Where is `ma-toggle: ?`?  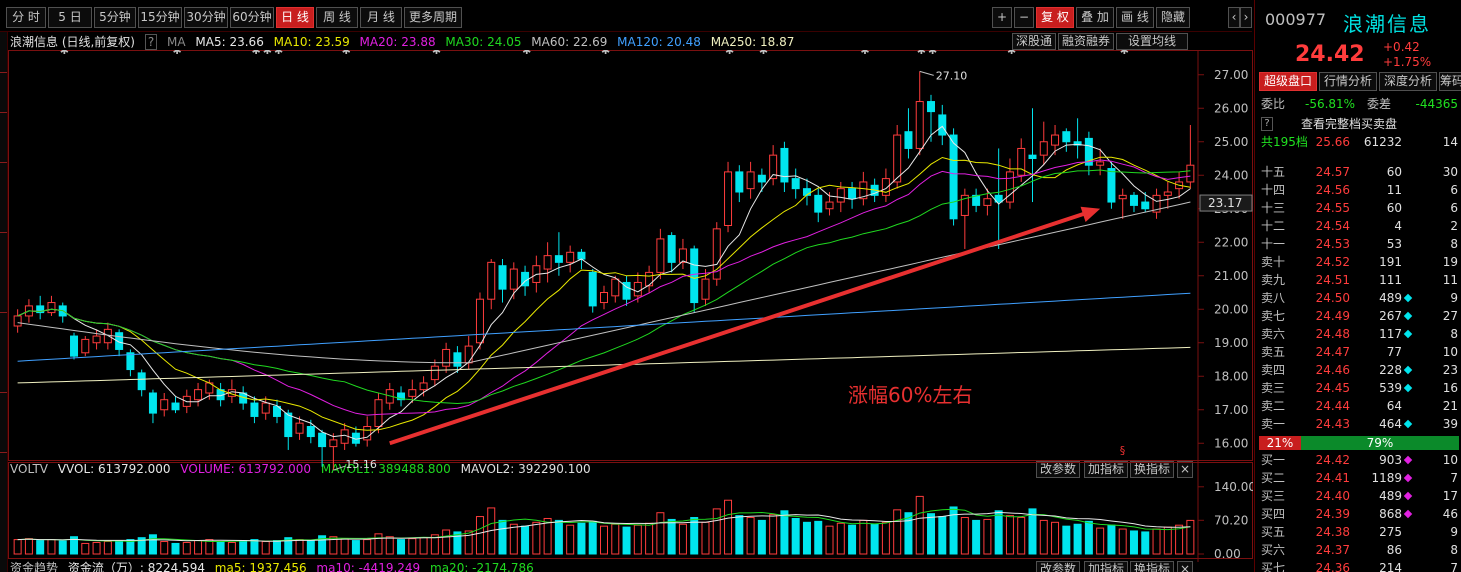
ma-toggle: ? is located at coordinates (151, 42).